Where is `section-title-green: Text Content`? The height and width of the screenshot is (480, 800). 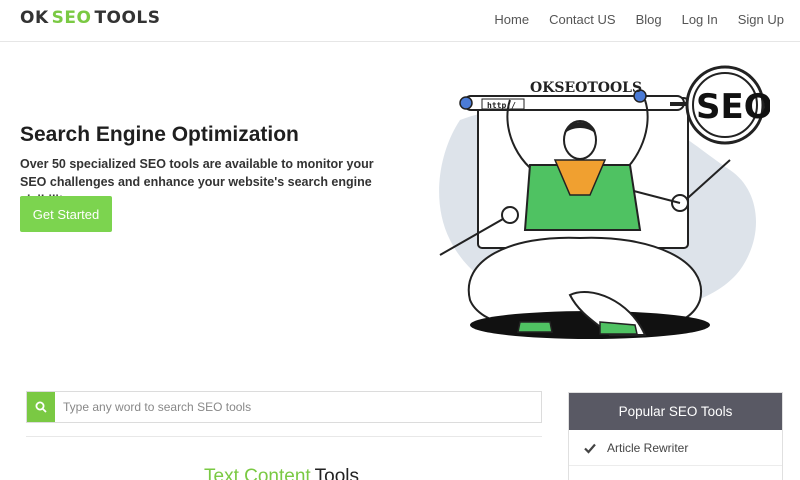 section-title-green: Text Content is located at coordinates (257, 473).